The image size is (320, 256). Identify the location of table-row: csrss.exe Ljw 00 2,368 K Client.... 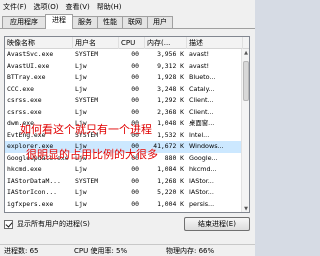
(124, 113).